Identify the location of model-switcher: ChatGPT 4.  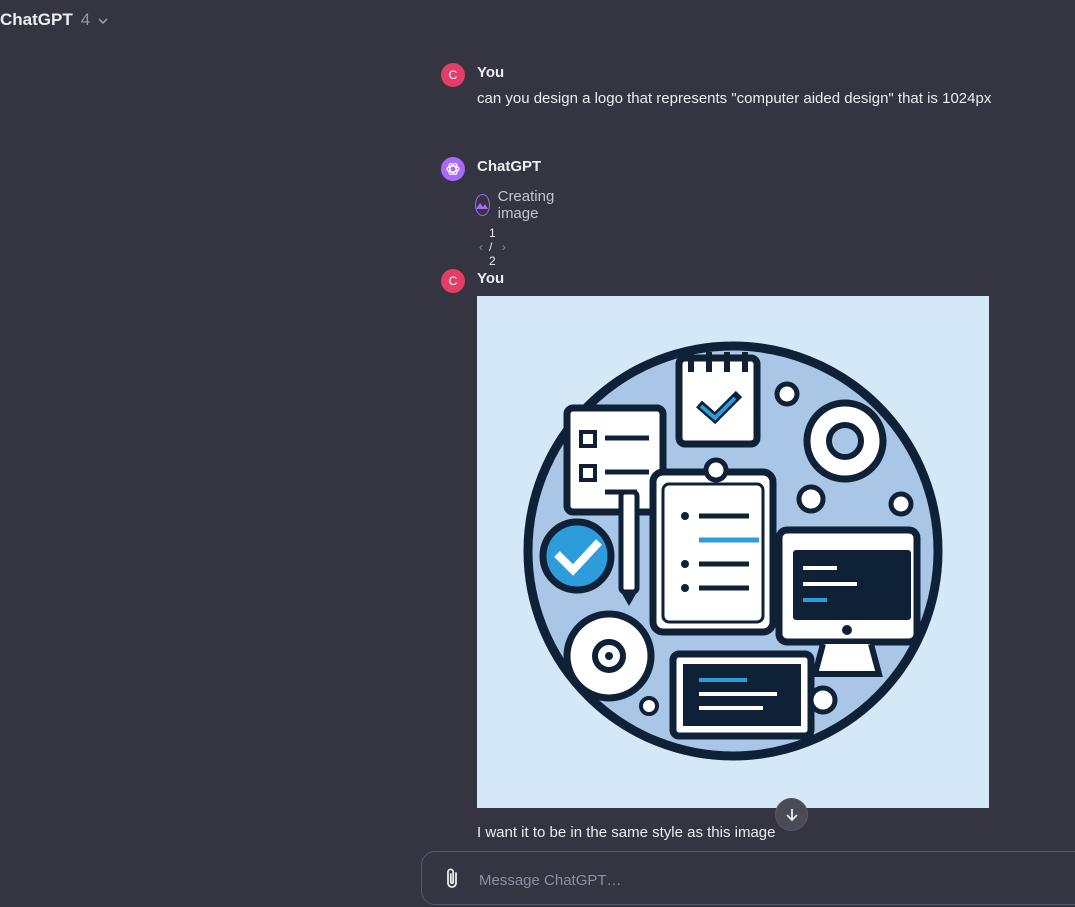
(54, 20).